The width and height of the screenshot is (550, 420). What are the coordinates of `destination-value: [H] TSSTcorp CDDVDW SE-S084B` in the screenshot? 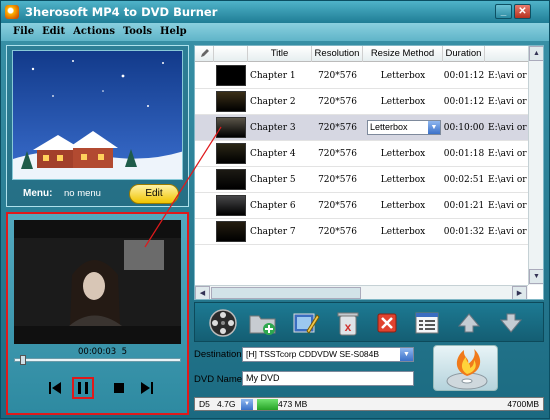 It's located at (313, 354).